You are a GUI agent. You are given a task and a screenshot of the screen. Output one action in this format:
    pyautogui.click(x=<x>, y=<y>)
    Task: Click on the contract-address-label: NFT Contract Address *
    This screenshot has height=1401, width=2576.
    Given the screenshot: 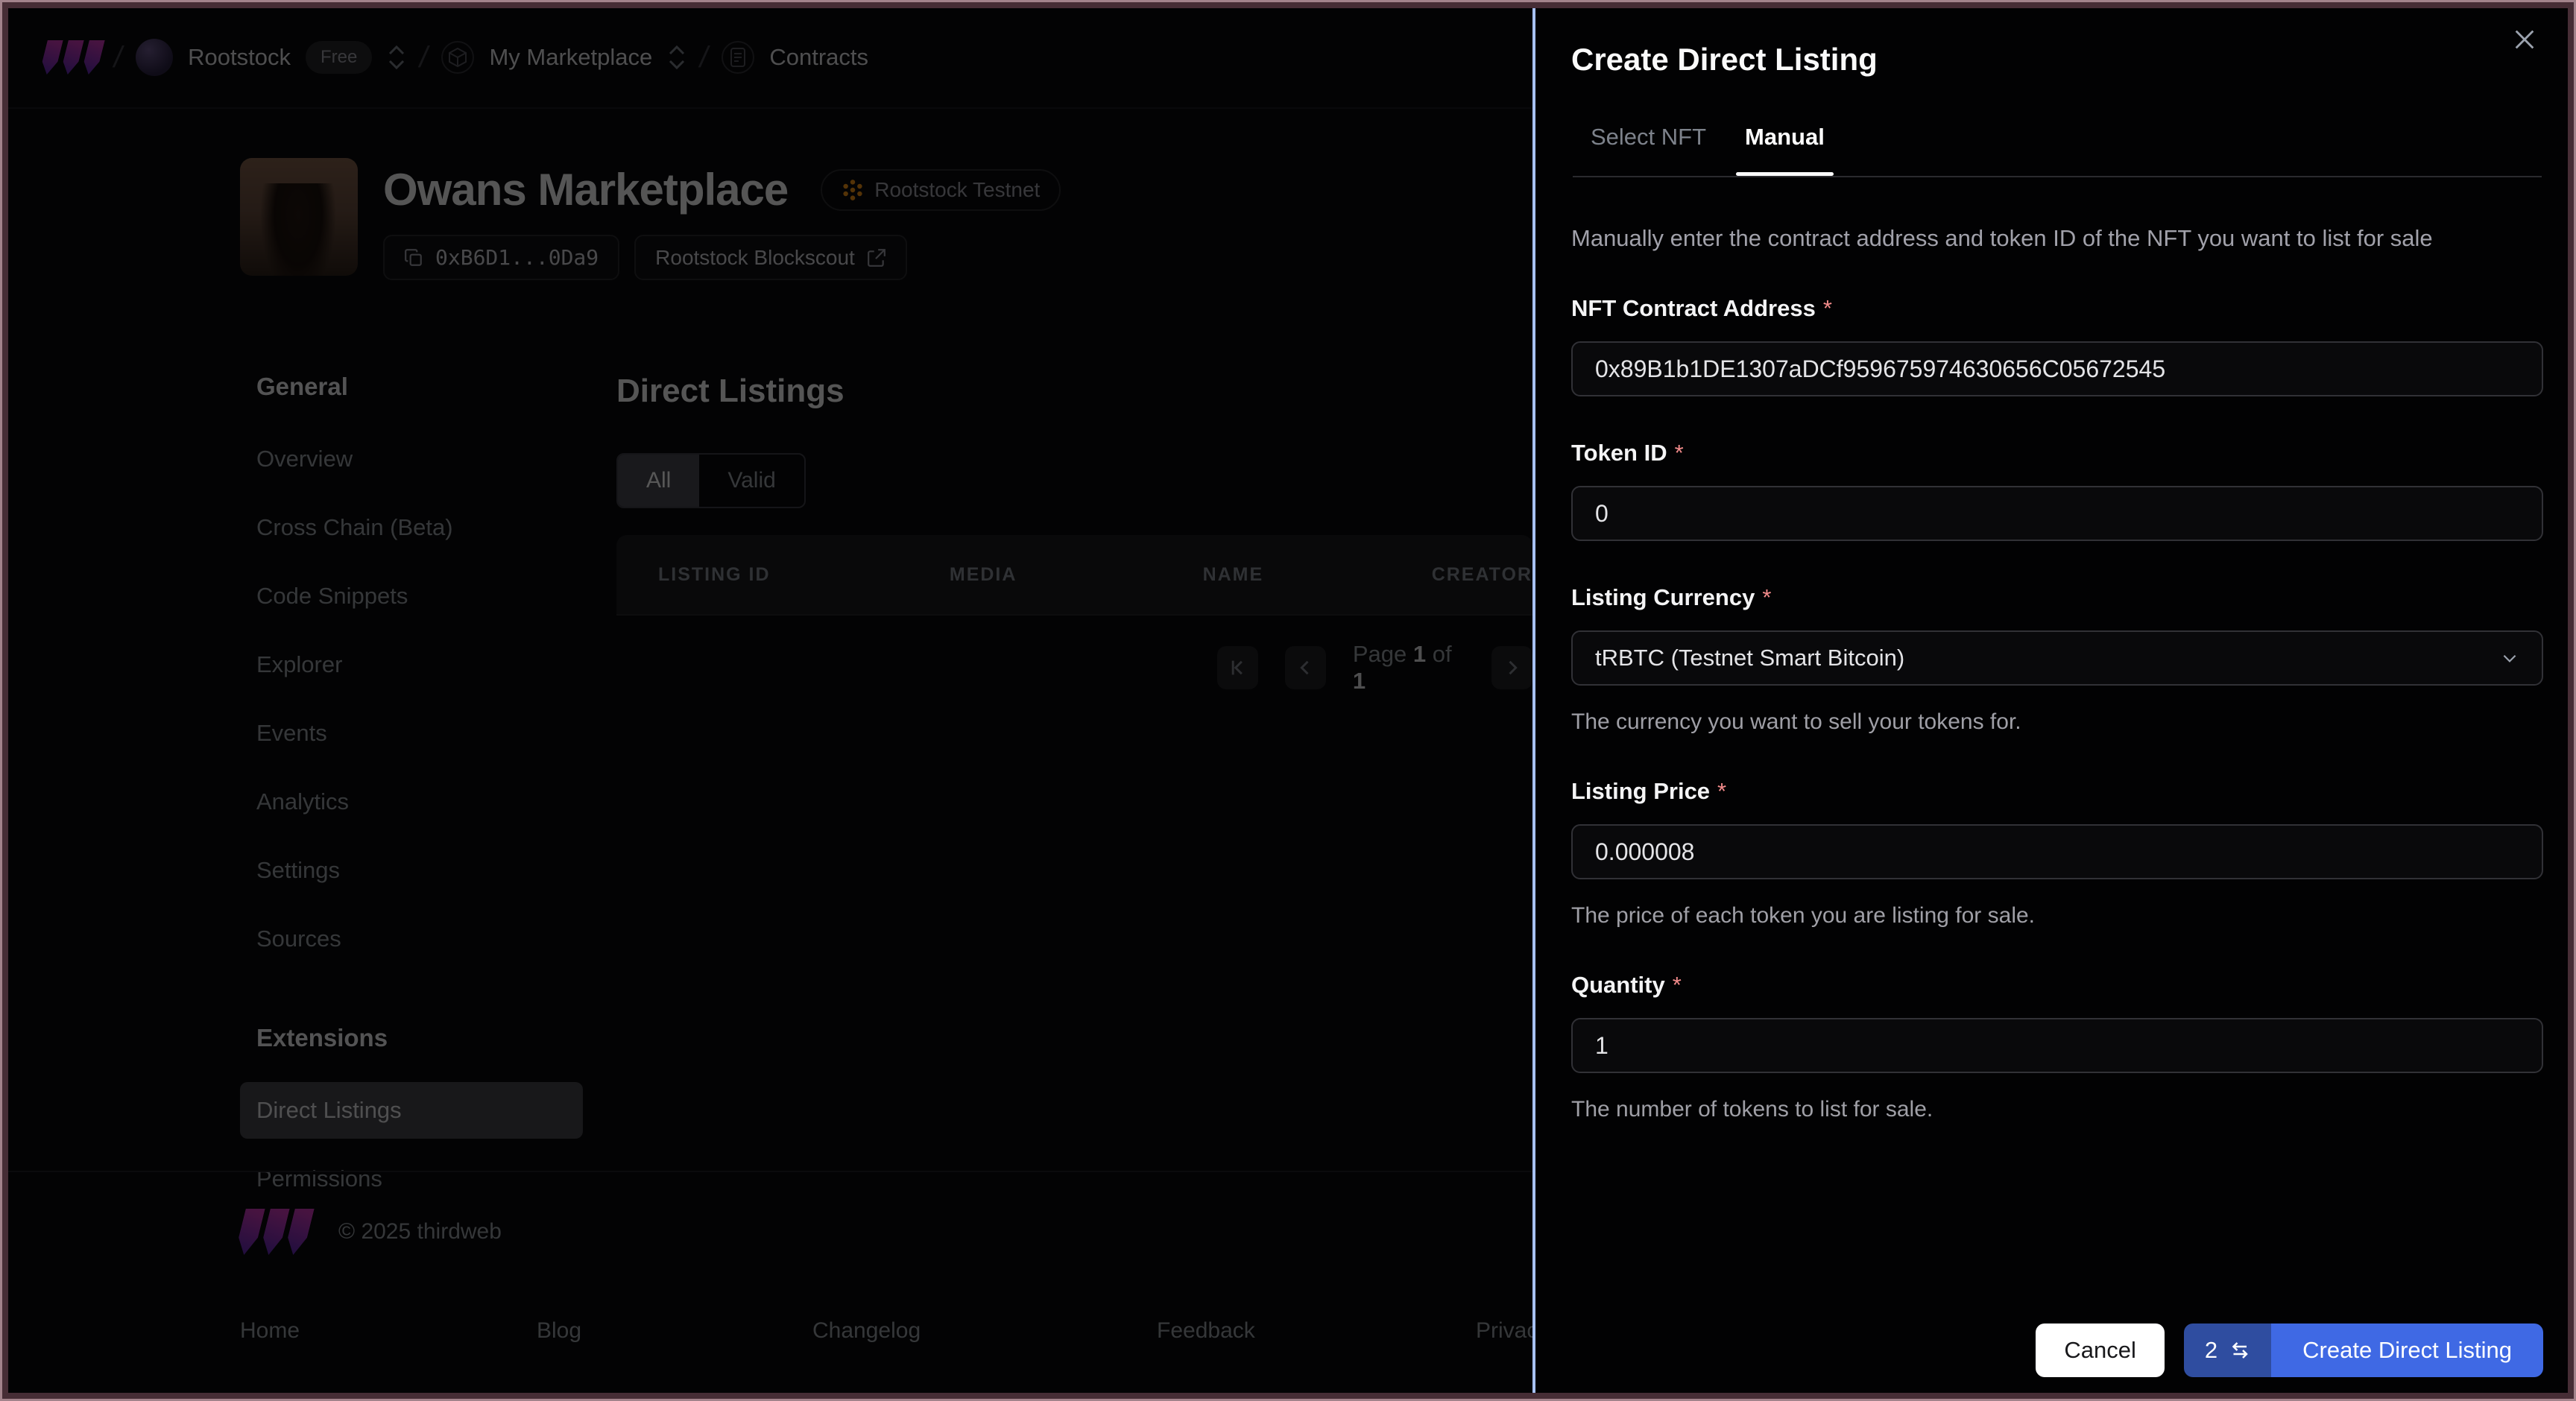 What is the action you would take?
    pyautogui.click(x=1701, y=308)
    